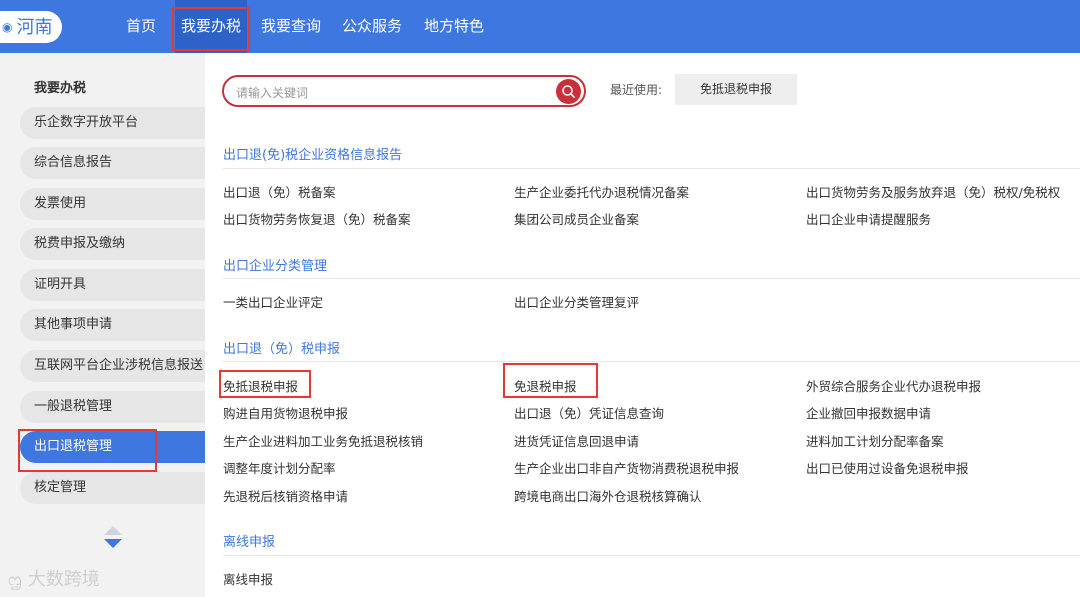  I want to click on search-box: 请输入关键词, so click(404, 91).